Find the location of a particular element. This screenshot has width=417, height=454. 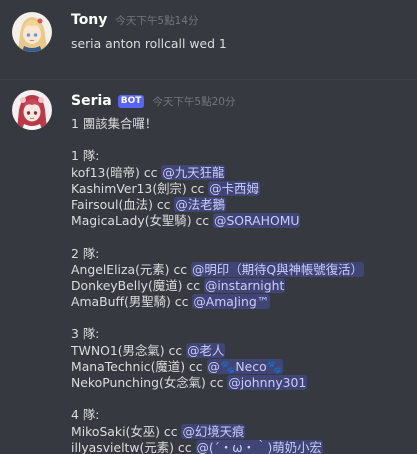

team-member-row: Fairsoul(血法) cc @法老鵝 is located at coordinates (217, 204).